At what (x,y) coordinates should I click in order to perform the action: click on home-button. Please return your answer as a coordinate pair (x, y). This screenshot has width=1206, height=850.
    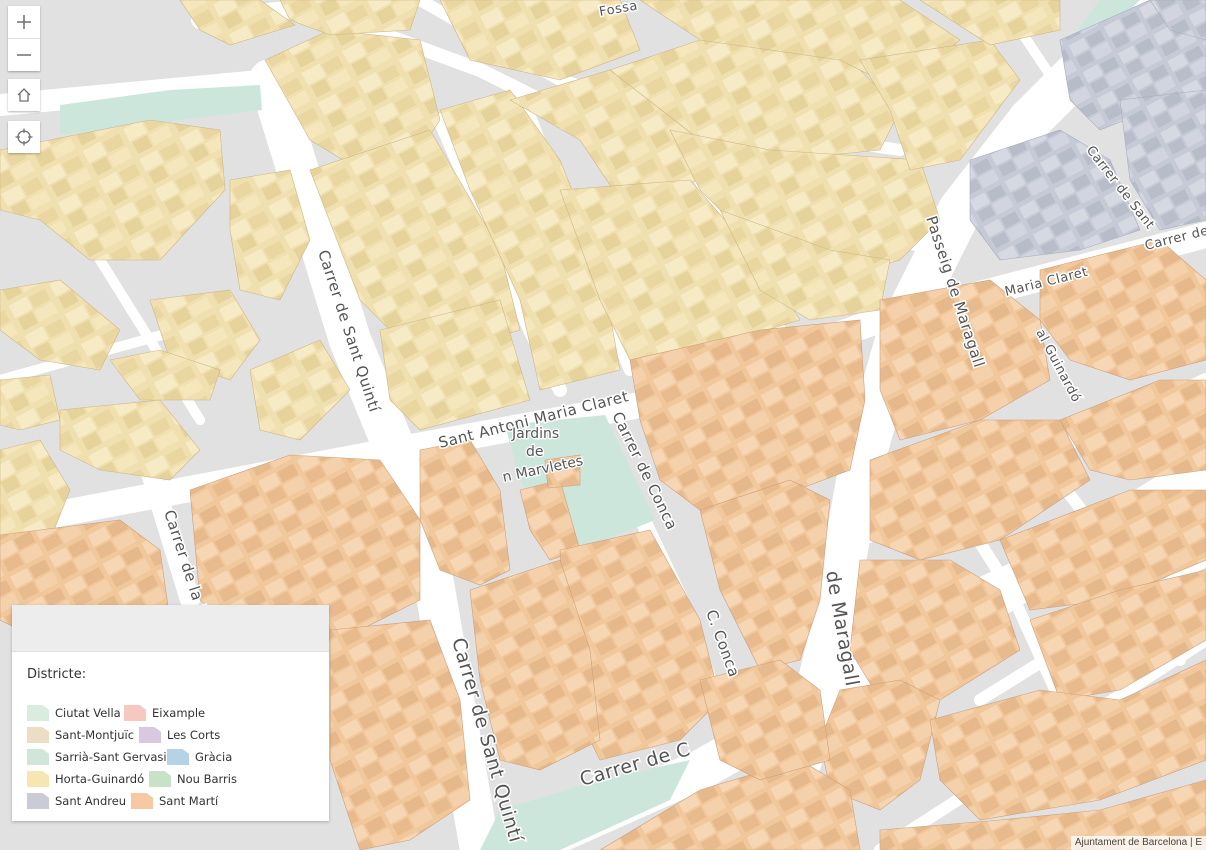
    Looking at the image, I should click on (24, 95).